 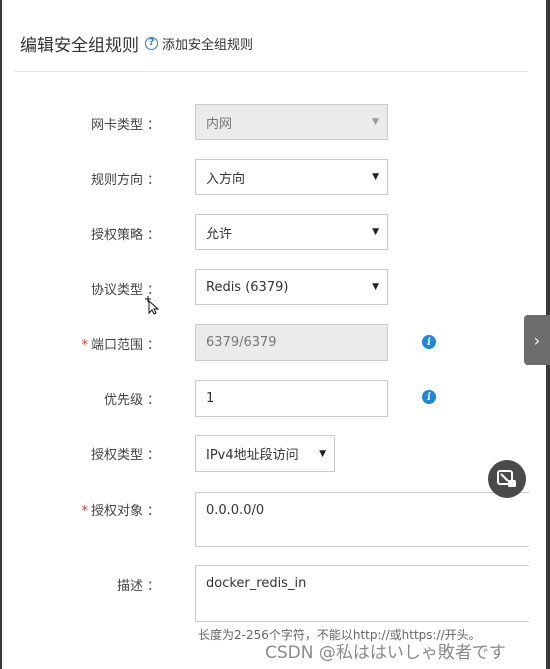 What do you see at coordinates (226, 179) in the screenshot?
I see `direction-value: 入方向` at bounding box center [226, 179].